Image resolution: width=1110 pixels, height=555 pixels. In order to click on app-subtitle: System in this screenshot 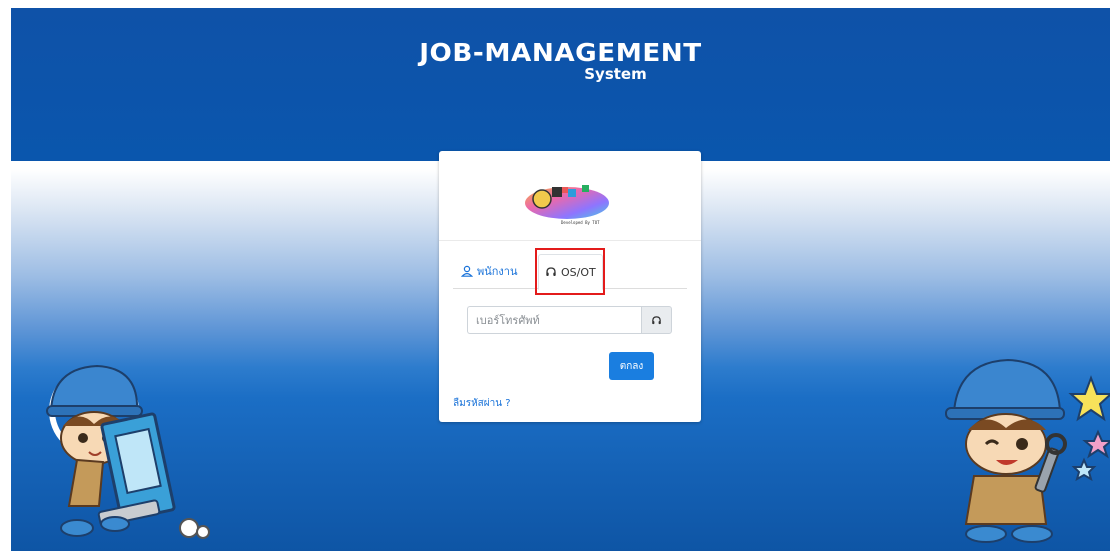, I will do `click(615, 74)`.